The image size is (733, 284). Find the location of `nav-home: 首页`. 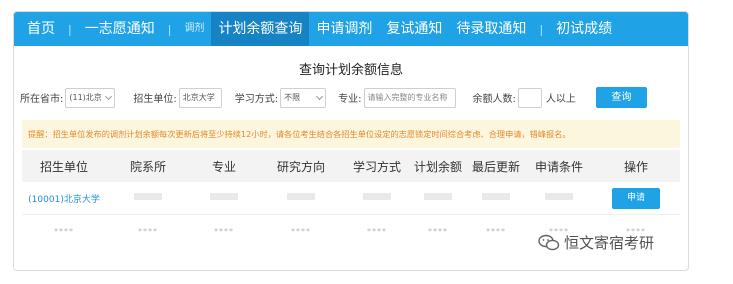

nav-home: 首页 is located at coordinates (41, 29).